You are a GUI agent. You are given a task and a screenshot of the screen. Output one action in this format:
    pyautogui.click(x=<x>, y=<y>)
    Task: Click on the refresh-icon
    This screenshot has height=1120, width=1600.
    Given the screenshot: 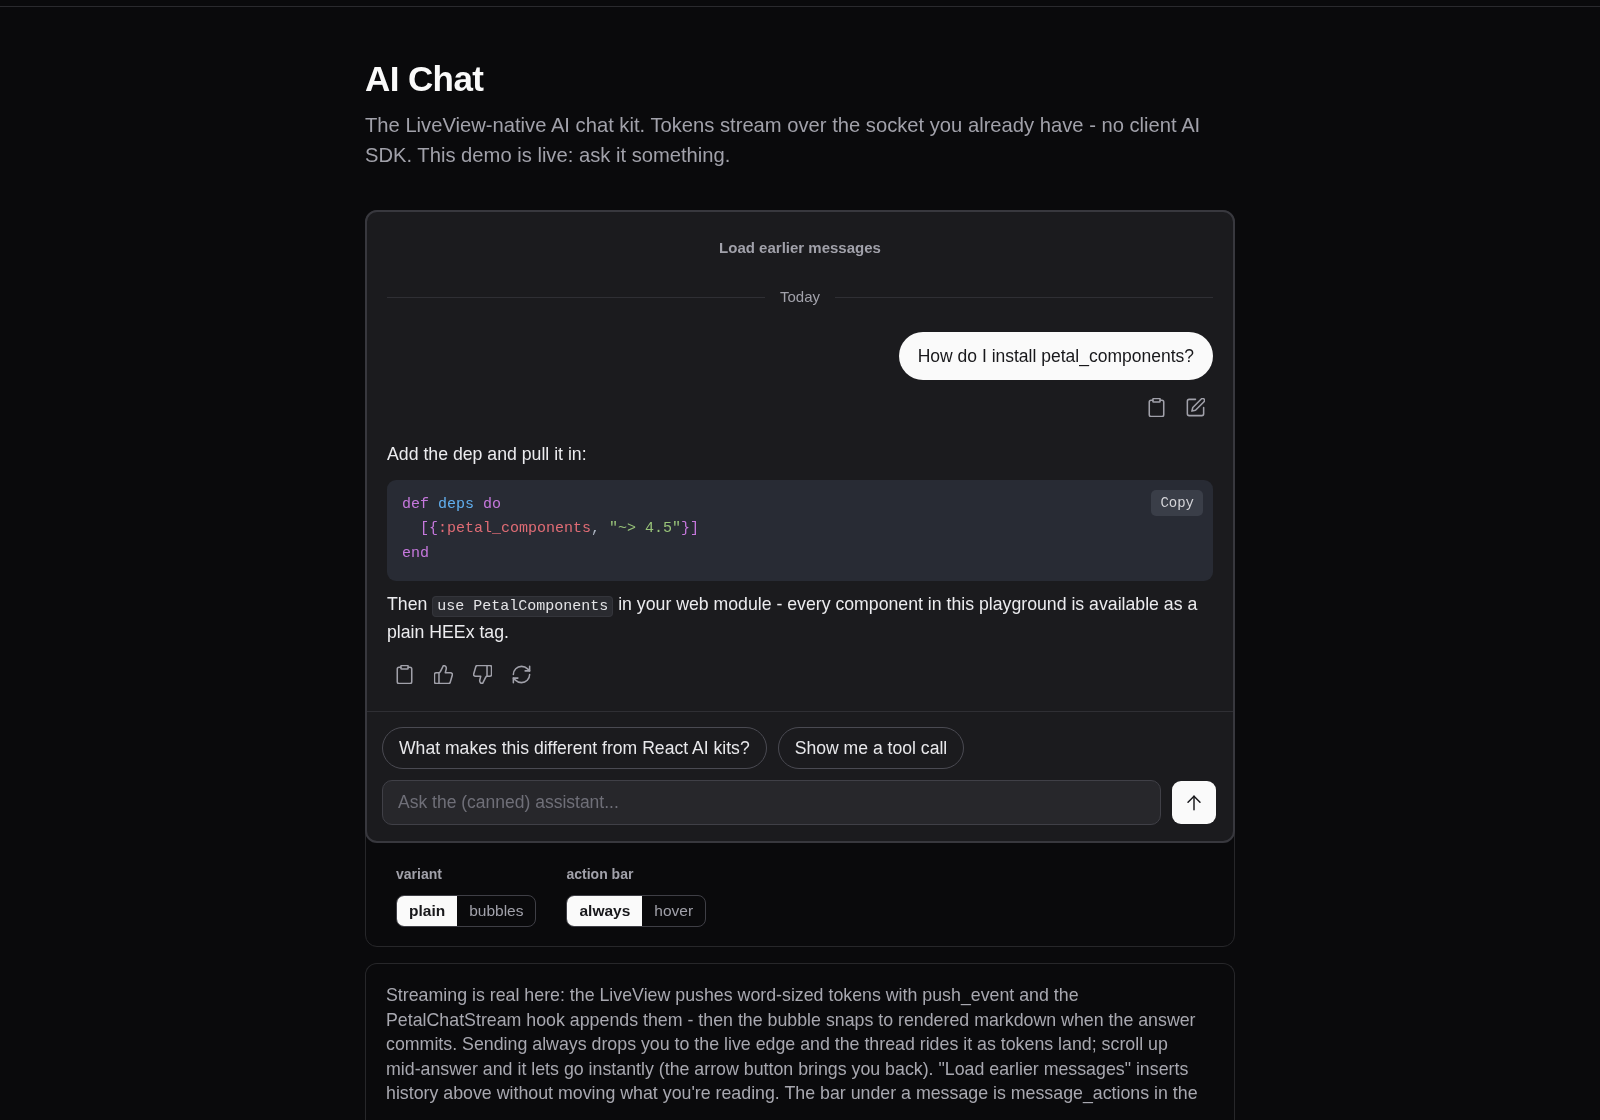 What is the action you would take?
    pyautogui.click(x=521, y=674)
    